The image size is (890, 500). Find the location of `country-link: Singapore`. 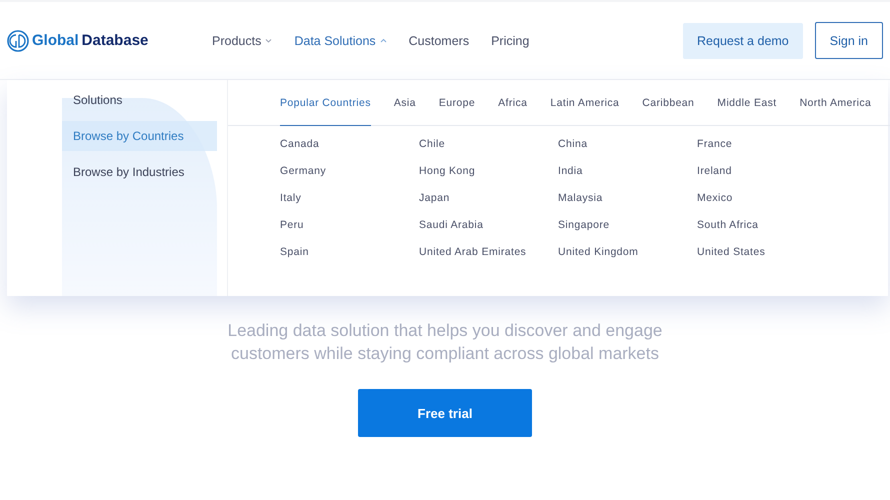

country-link: Singapore is located at coordinates (584, 225).